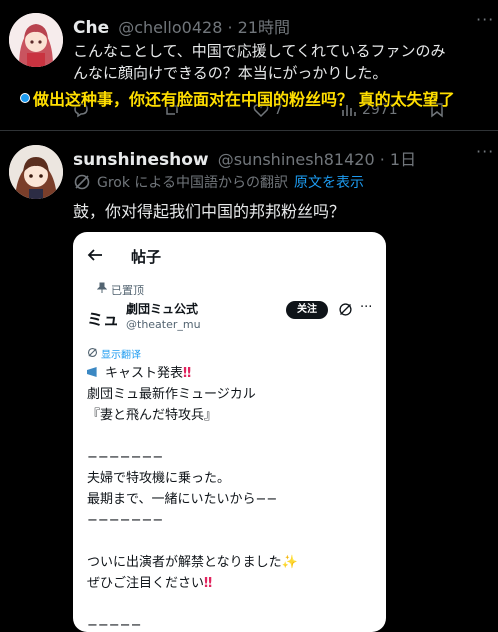 This screenshot has height=632, width=498. I want to click on card-line: 劇団ミュ最新作ミュージカル, so click(171, 394).